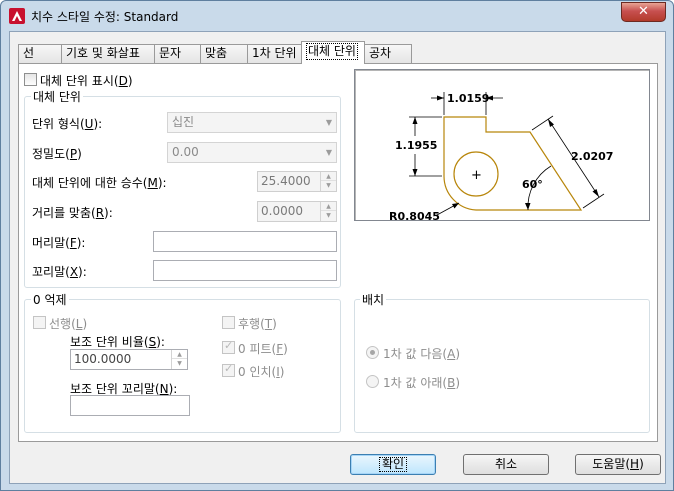 This screenshot has height=491, width=674. What do you see at coordinates (40, 53) in the screenshot?
I see `tab-lines: 선` at bounding box center [40, 53].